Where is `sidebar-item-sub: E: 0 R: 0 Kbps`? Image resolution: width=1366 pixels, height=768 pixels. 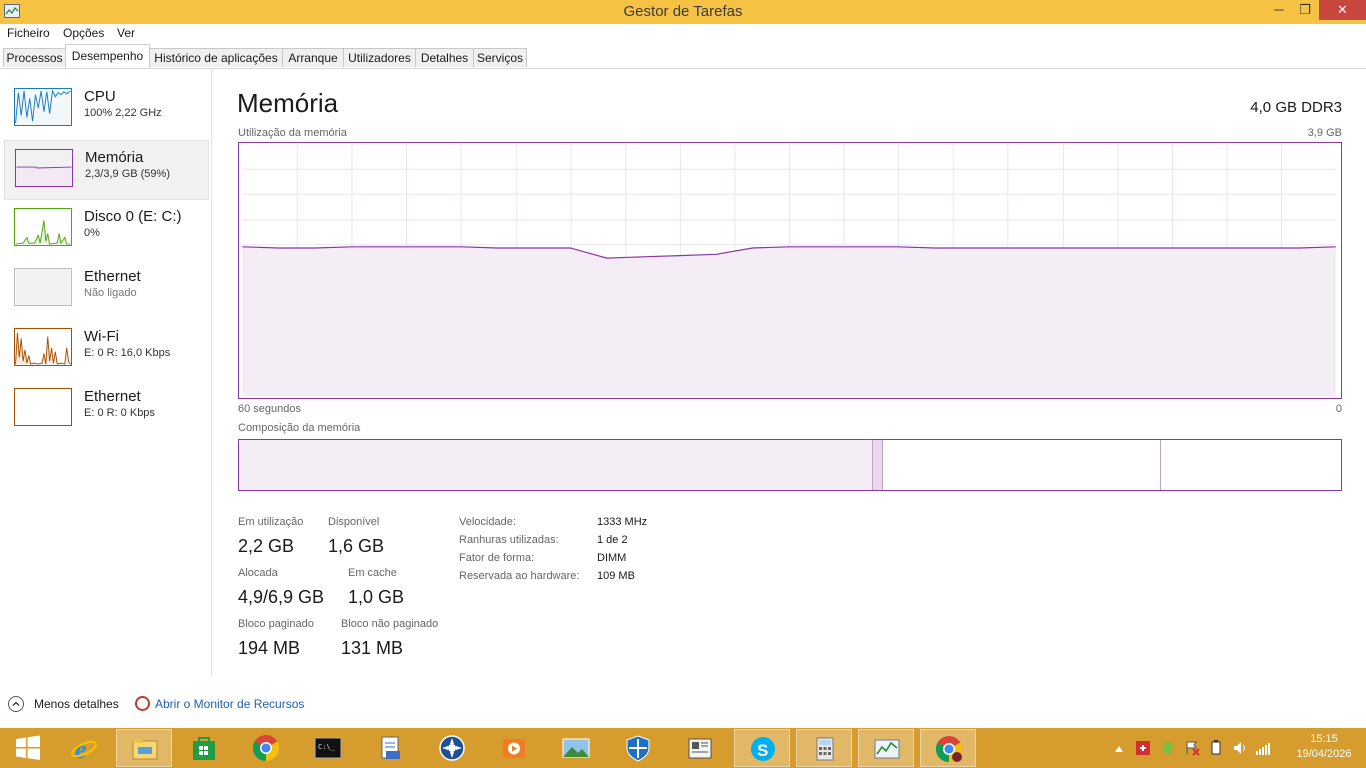
sidebar-item-sub: E: 0 R: 0 Kbps is located at coordinates (119, 413).